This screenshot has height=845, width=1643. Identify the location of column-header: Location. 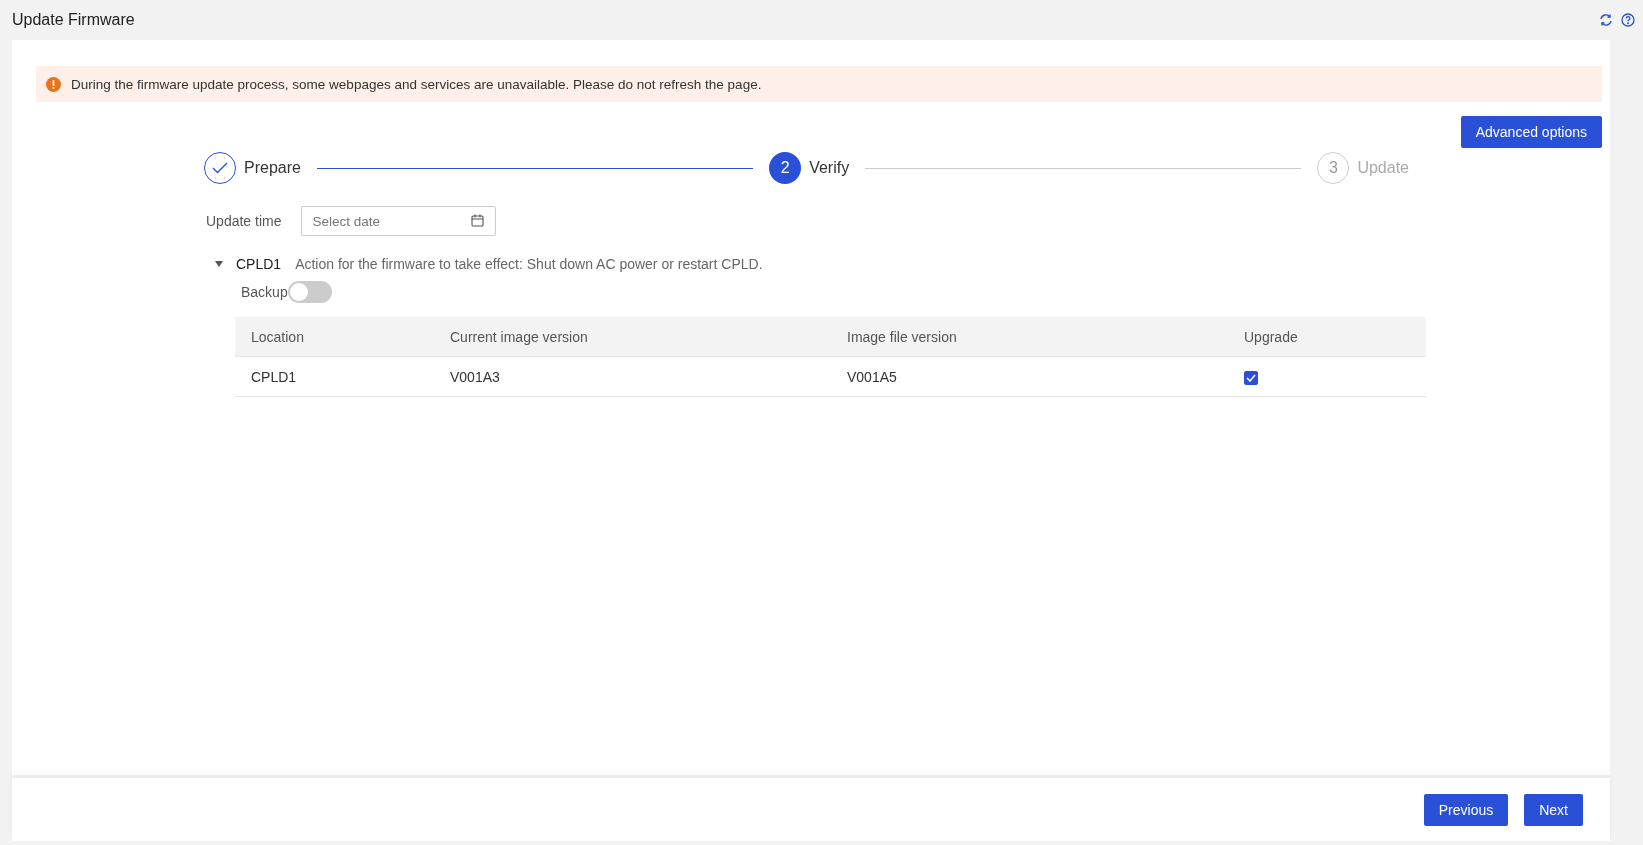
(334, 337).